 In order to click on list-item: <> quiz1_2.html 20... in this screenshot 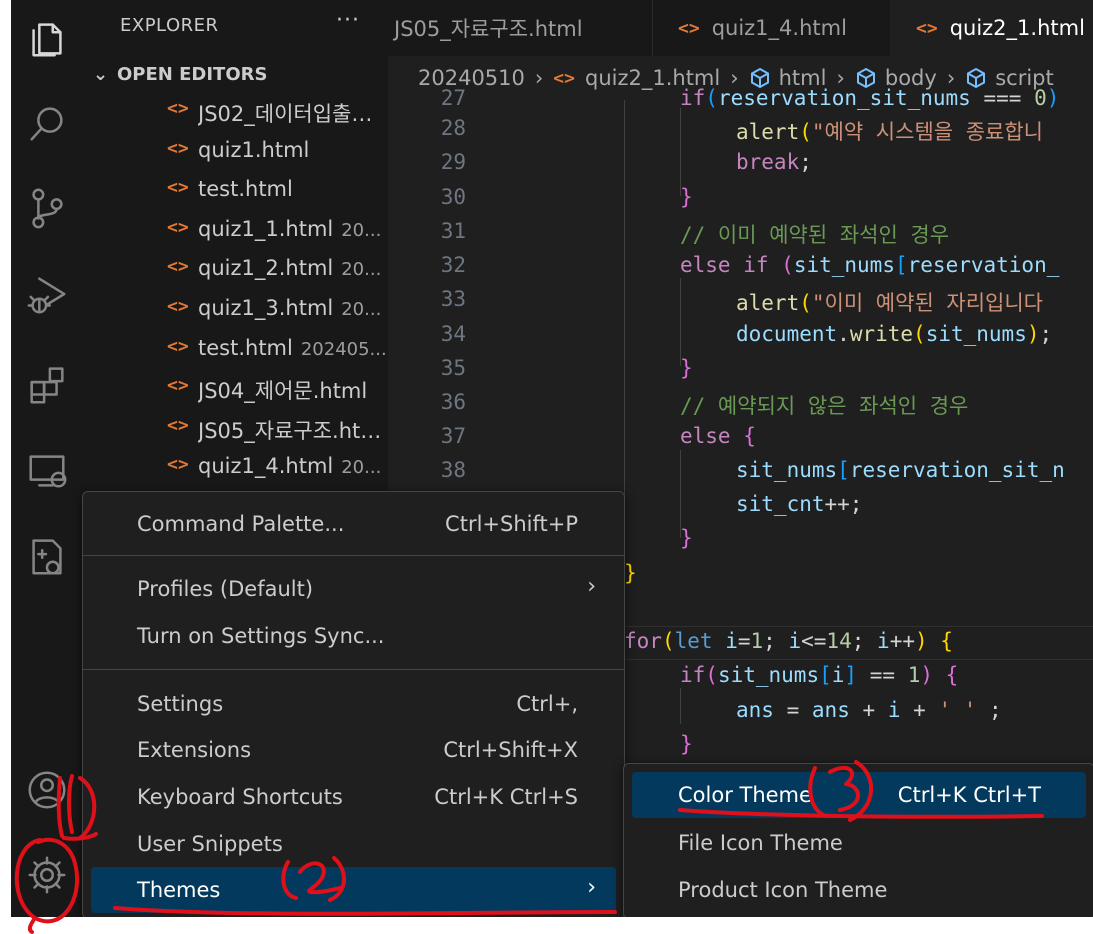, I will do `click(235, 270)`.